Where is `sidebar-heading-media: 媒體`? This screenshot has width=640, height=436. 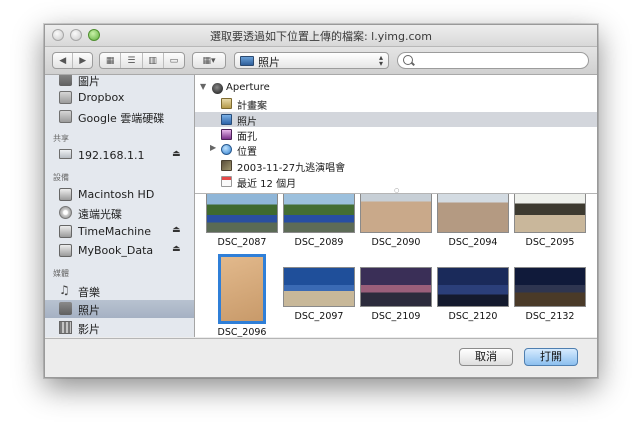 sidebar-heading-media: 媒體 is located at coordinates (61, 273).